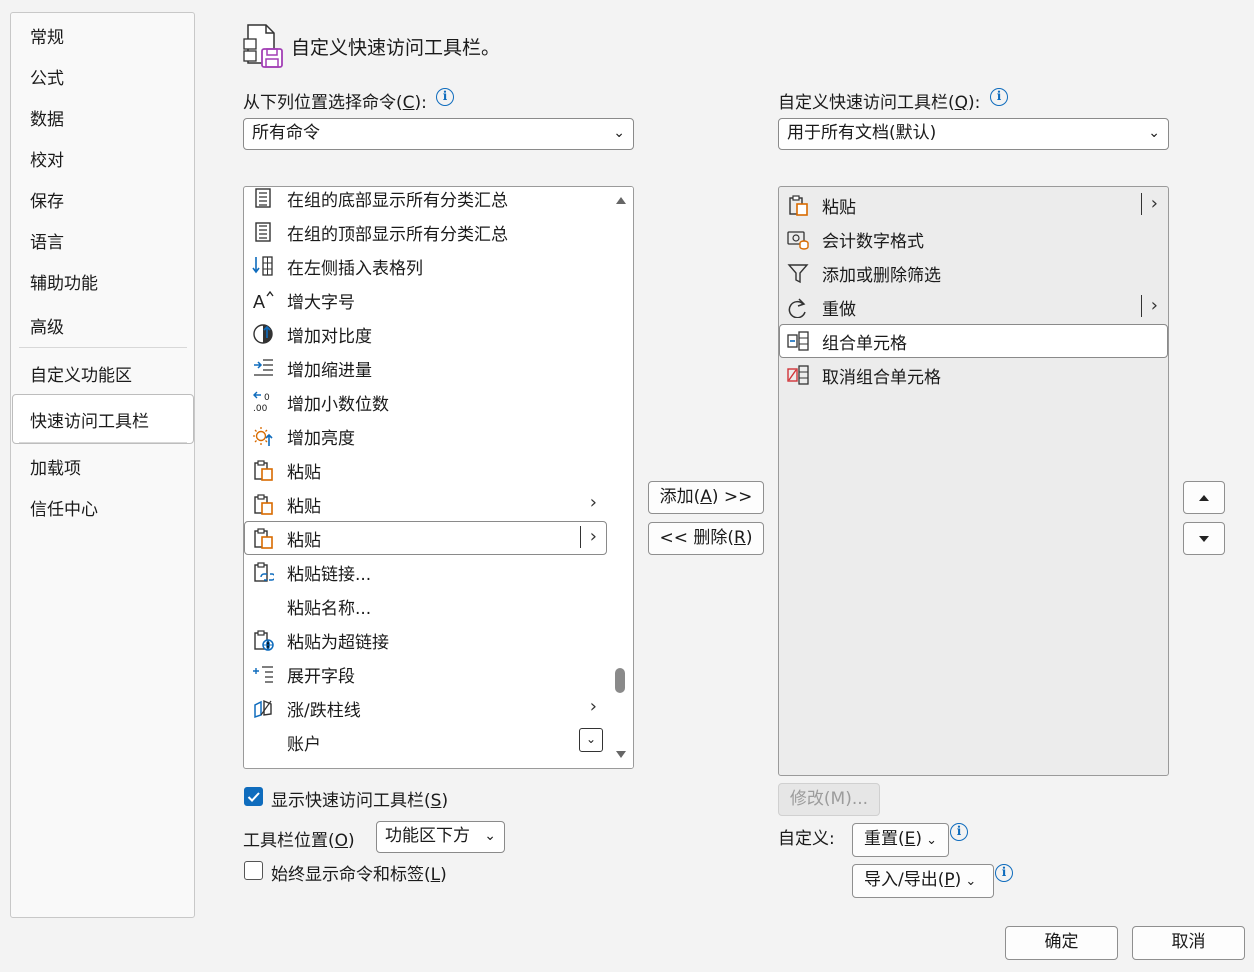  Describe the element at coordinates (425, 436) in the screenshot. I see `list-item: 增加亮度` at that location.